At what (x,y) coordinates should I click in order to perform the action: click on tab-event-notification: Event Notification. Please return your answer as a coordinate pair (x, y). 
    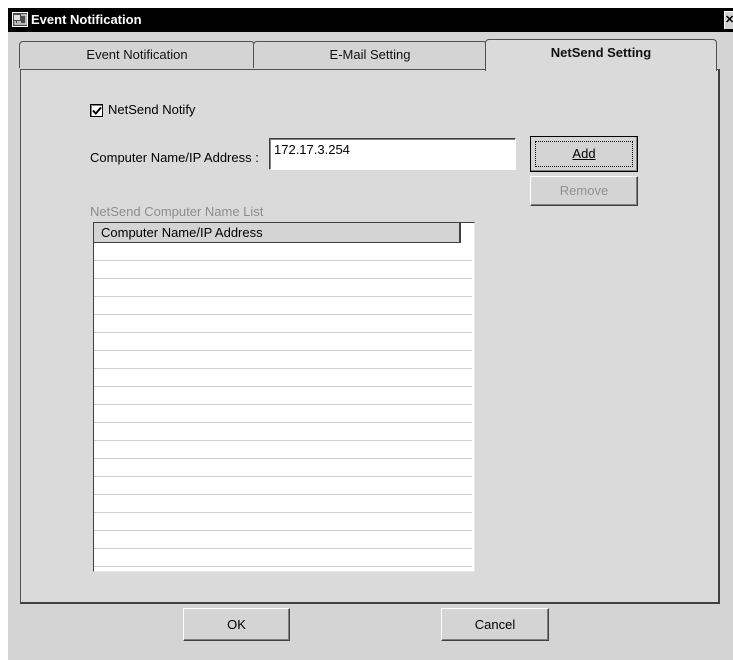
    Looking at the image, I should click on (137, 54).